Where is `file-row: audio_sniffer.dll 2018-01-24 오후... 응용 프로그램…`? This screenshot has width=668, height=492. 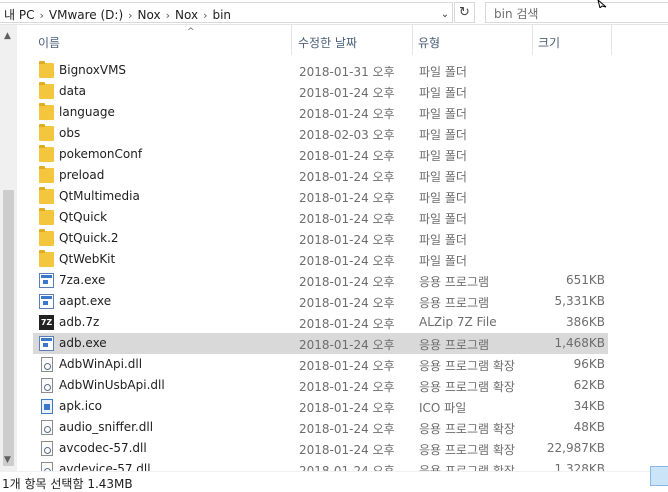
file-row: audio_sniffer.dll 2018-01-24 오후... 응용 프로그램… is located at coordinates (320, 427).